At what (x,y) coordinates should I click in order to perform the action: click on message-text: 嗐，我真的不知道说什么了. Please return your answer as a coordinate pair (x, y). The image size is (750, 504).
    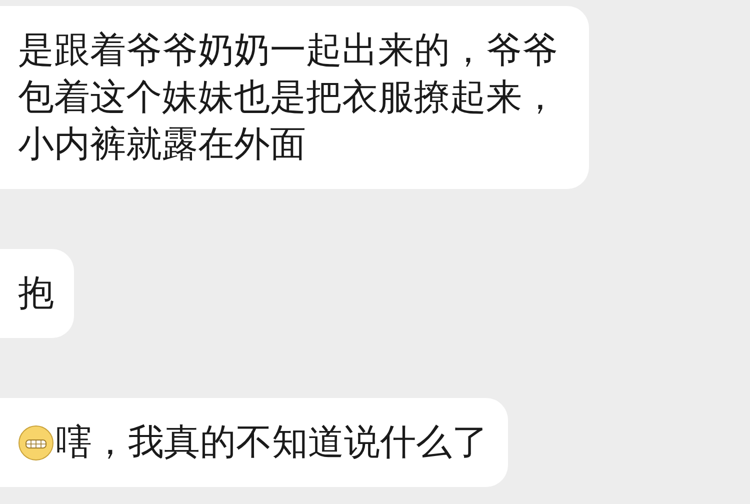
    Looking at the image, I should click on (272, 443).